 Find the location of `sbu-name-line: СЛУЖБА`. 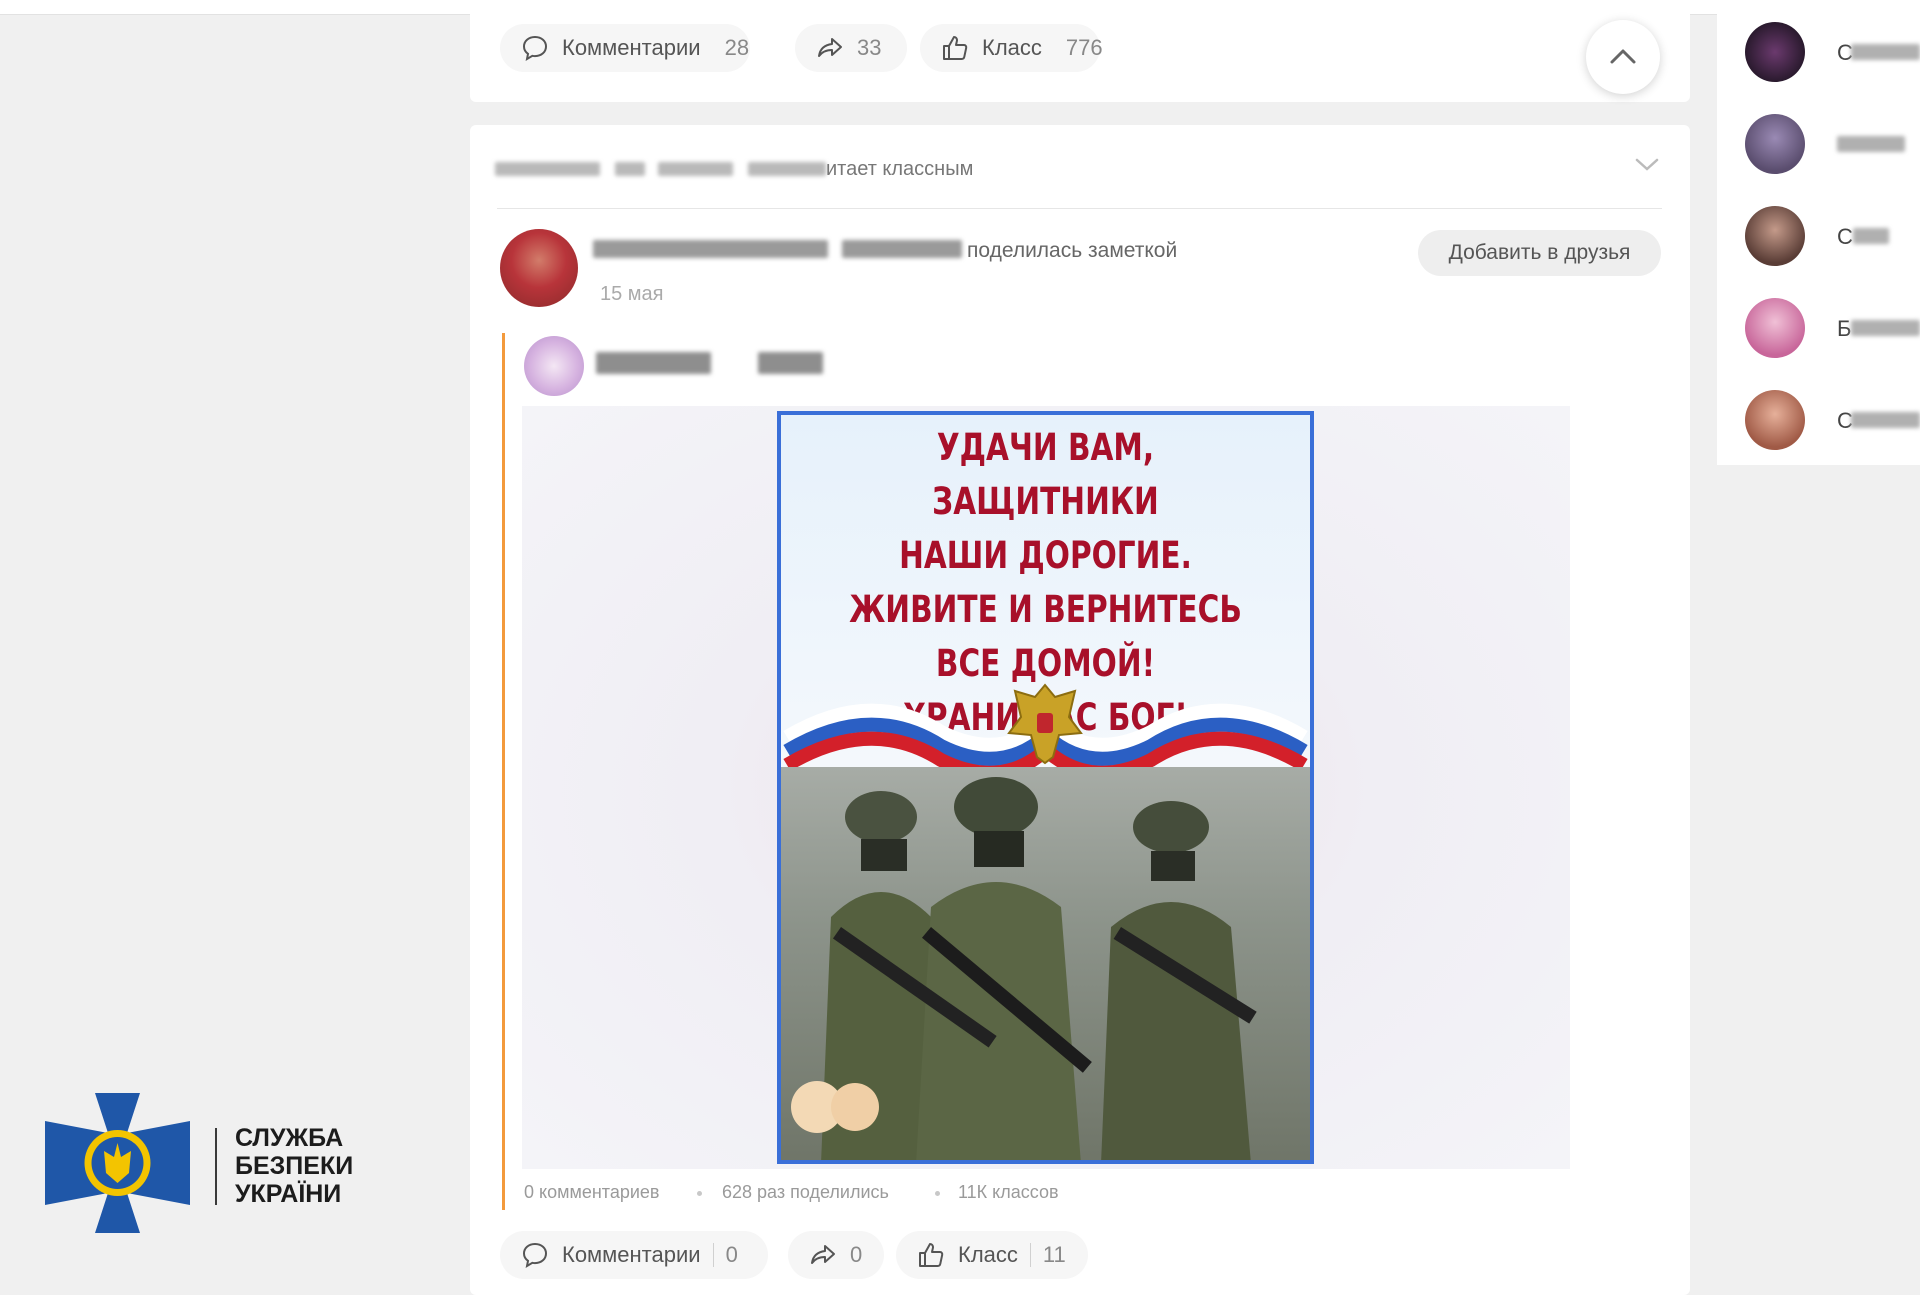

sbu-name-line: СЛУЖБА is located at coordinates (289, 1138).